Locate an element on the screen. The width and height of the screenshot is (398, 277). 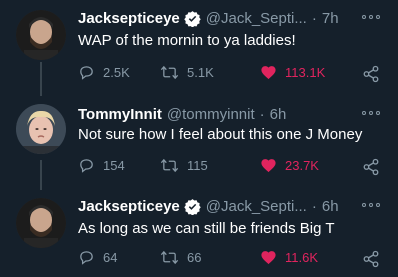
tweet-time: 7h is located at coordinates (330, 18).